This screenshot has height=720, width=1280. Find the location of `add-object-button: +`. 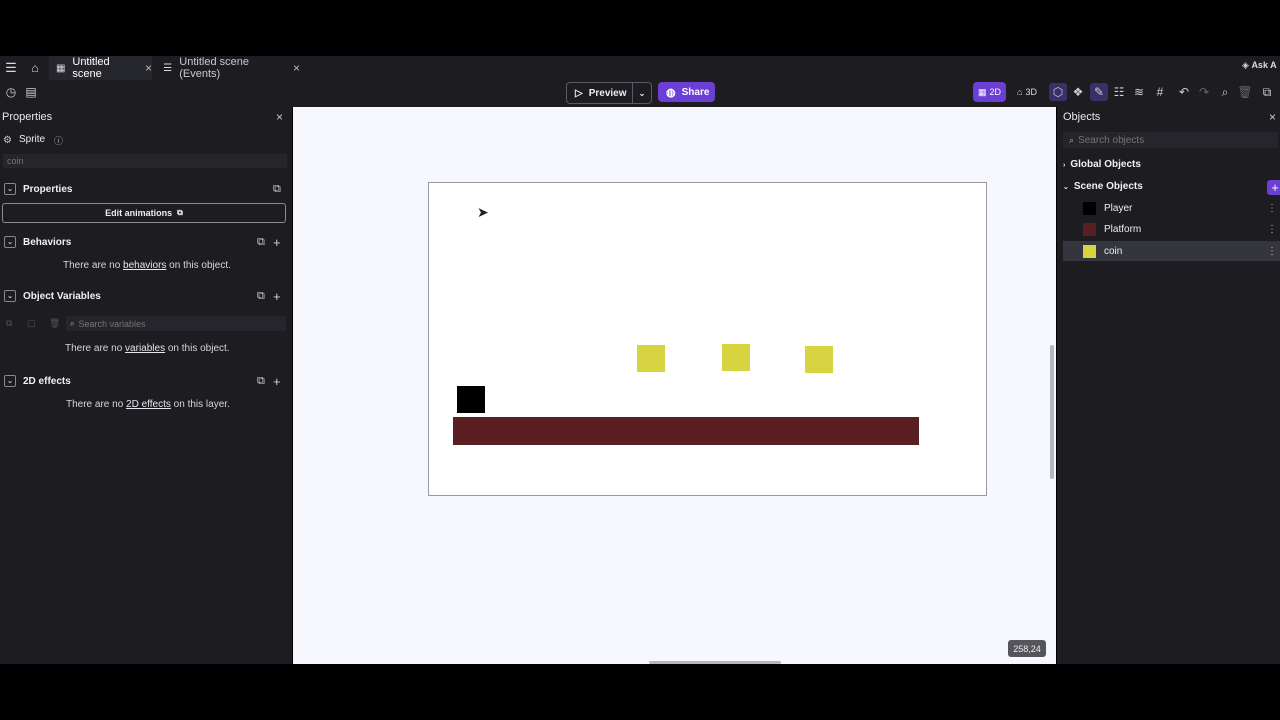

add-object-button: + is located at coordinates (1273, 187).